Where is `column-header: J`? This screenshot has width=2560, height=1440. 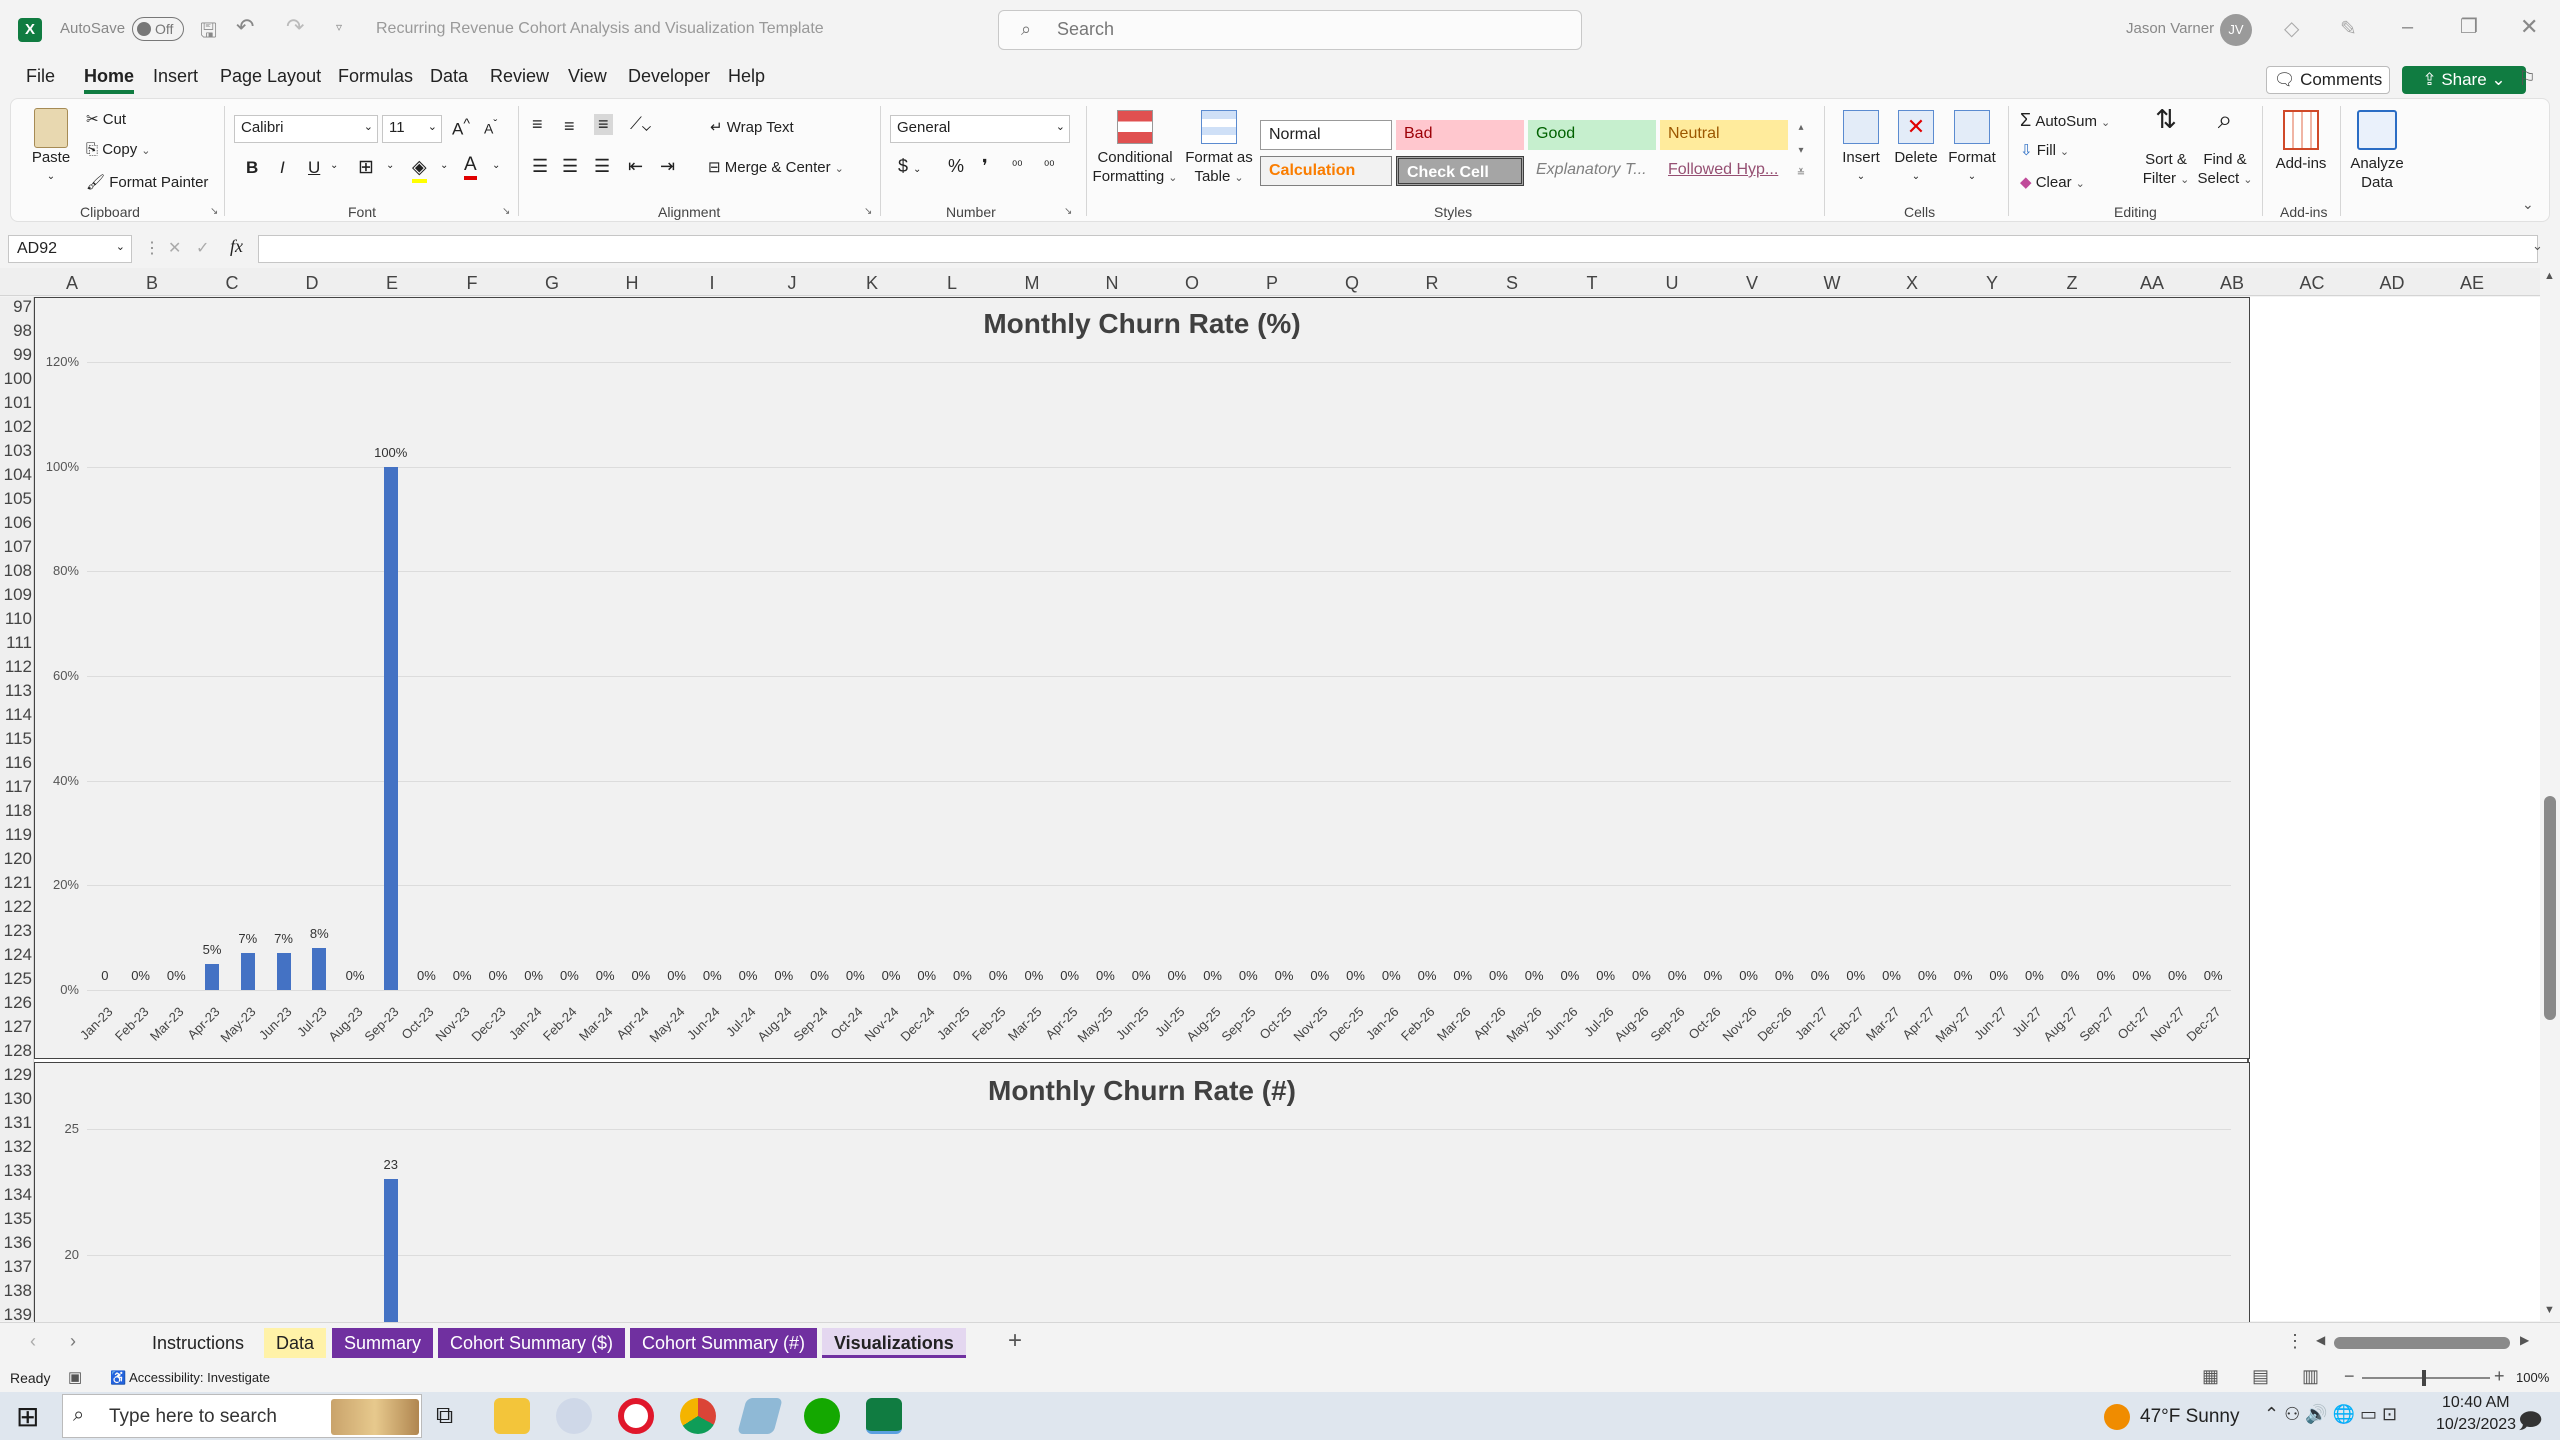
column-header: J is located at coordinates (792, 283).